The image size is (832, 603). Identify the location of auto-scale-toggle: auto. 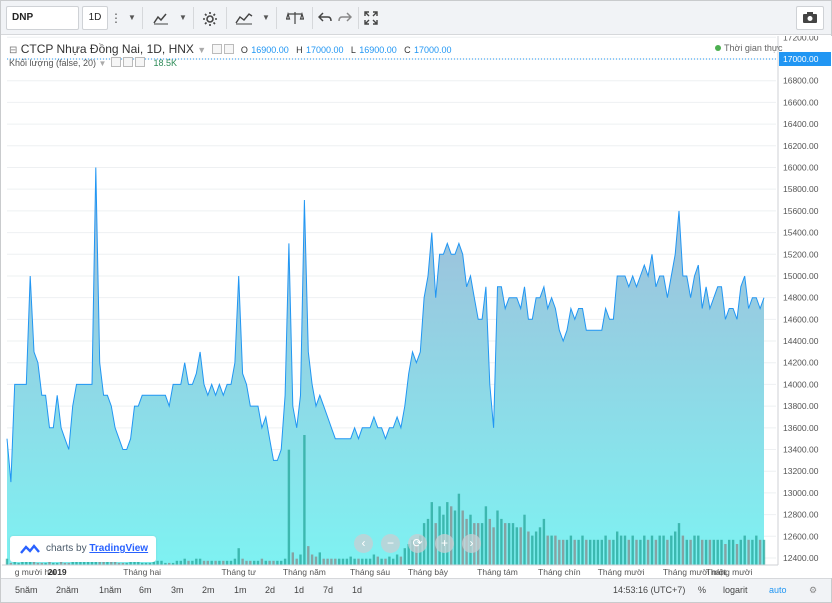
(778, 590).